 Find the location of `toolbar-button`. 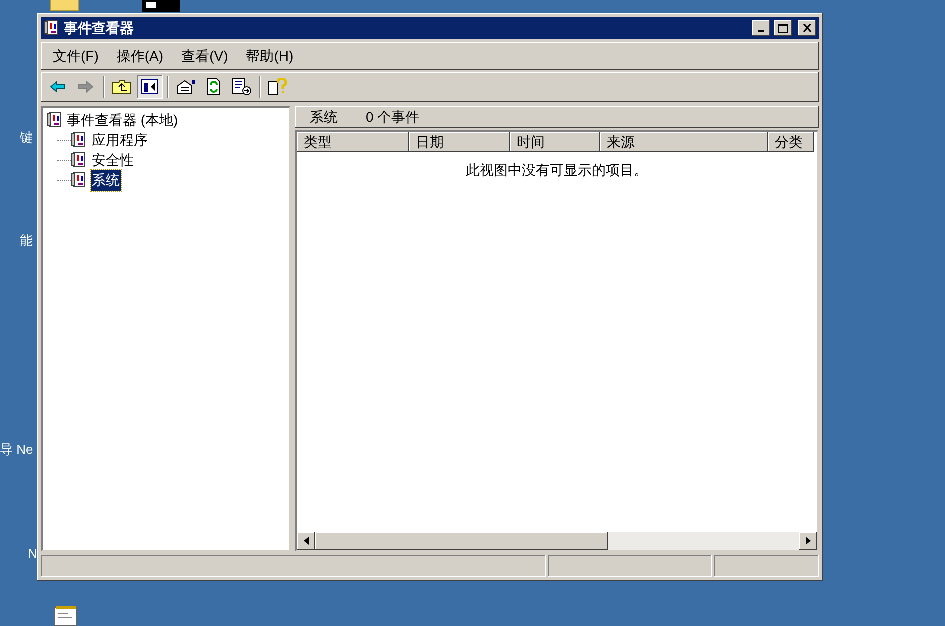

toolbar-button is located at coordinates (150, 87).